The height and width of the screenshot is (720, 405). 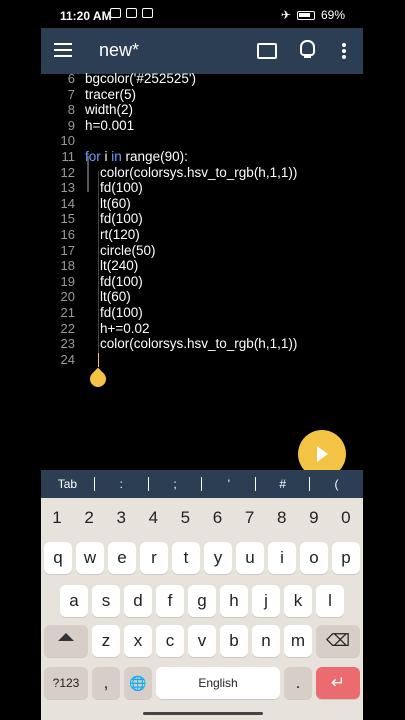 I want to click on code-line: circle(50), so click(x=120, y=250).